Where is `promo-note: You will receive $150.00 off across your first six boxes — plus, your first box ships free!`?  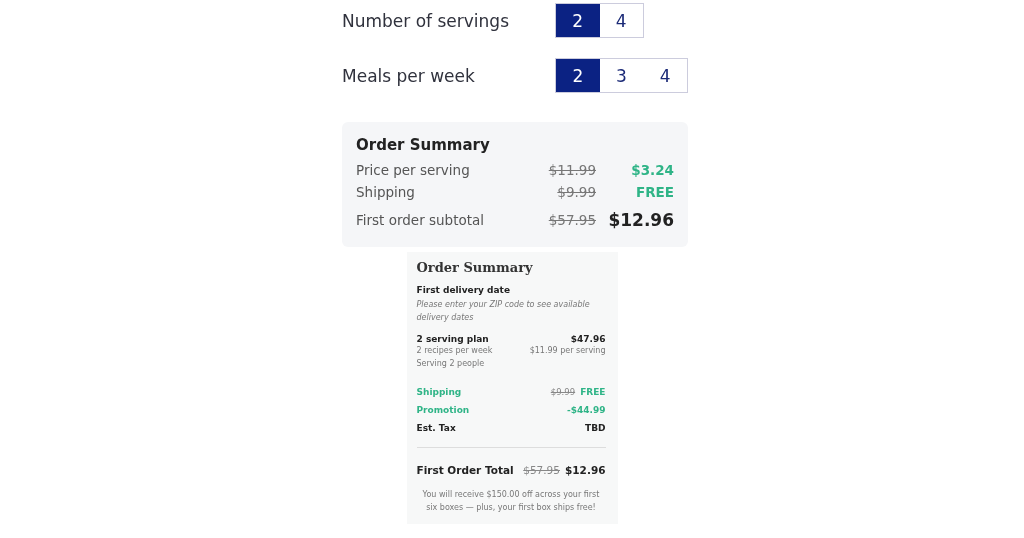
promo-note: You will receive $150.00 off across your first six boxes — plus, your first box ships free! is located at coordinates (511, 501).